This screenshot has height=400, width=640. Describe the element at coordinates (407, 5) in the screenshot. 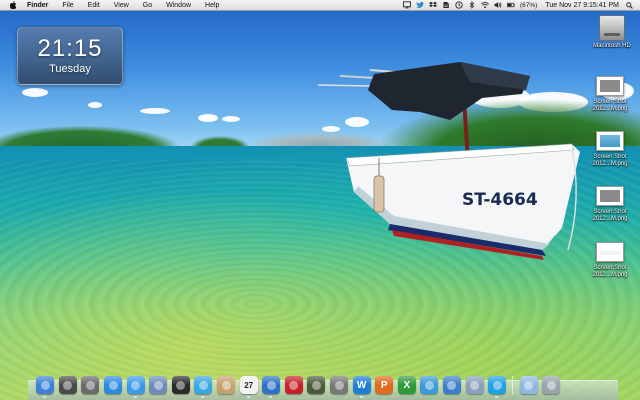

I see `display-icon` at that location.